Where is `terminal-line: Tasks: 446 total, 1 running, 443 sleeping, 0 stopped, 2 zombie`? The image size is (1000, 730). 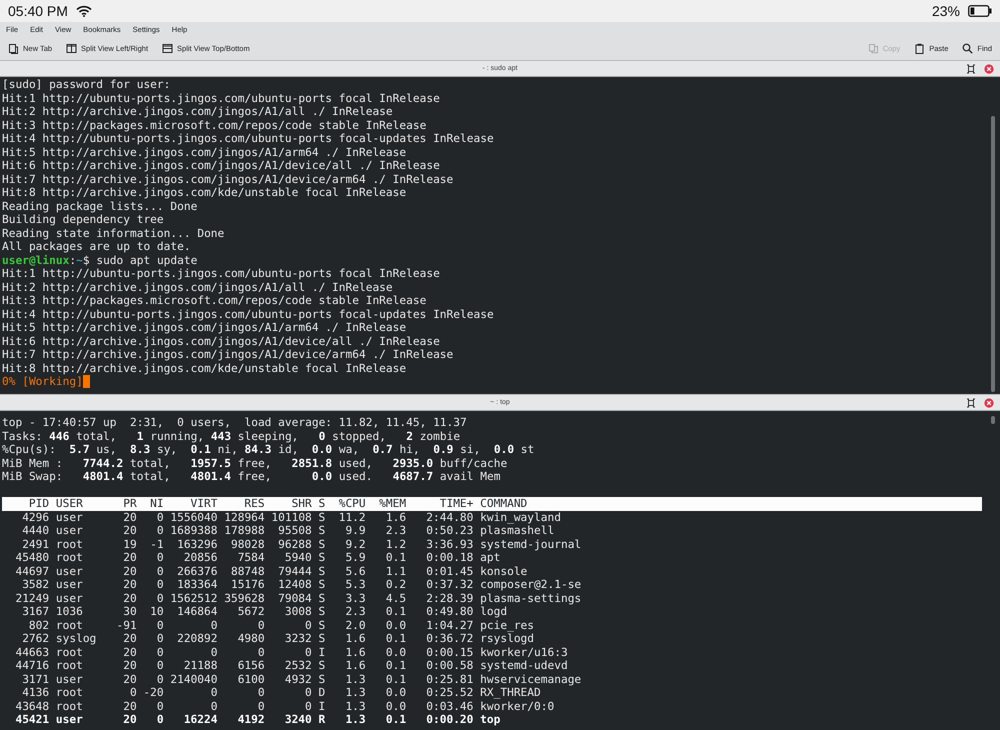 terminal-line: Tasks: 446 total, 1 running, 443 sleeping, 0 stopped, 2 zombie is located at coordinates (231, 436).